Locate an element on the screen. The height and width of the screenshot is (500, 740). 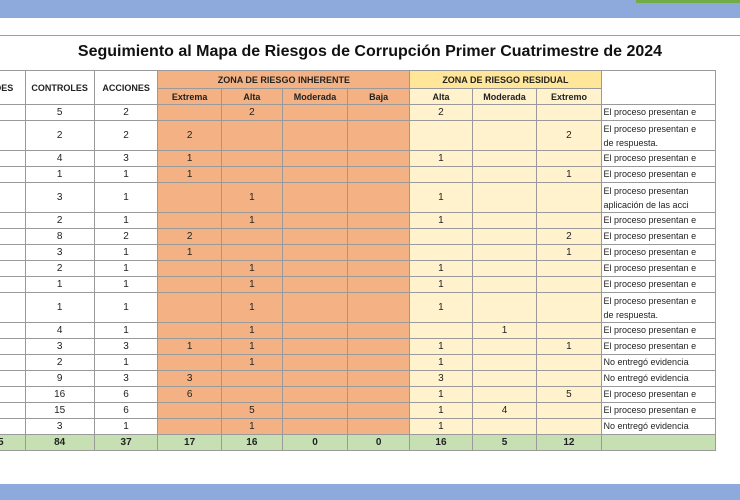
table-row: 3 3 1 1 1 1 El proceso presentan e is located at coordinates (358, 346).